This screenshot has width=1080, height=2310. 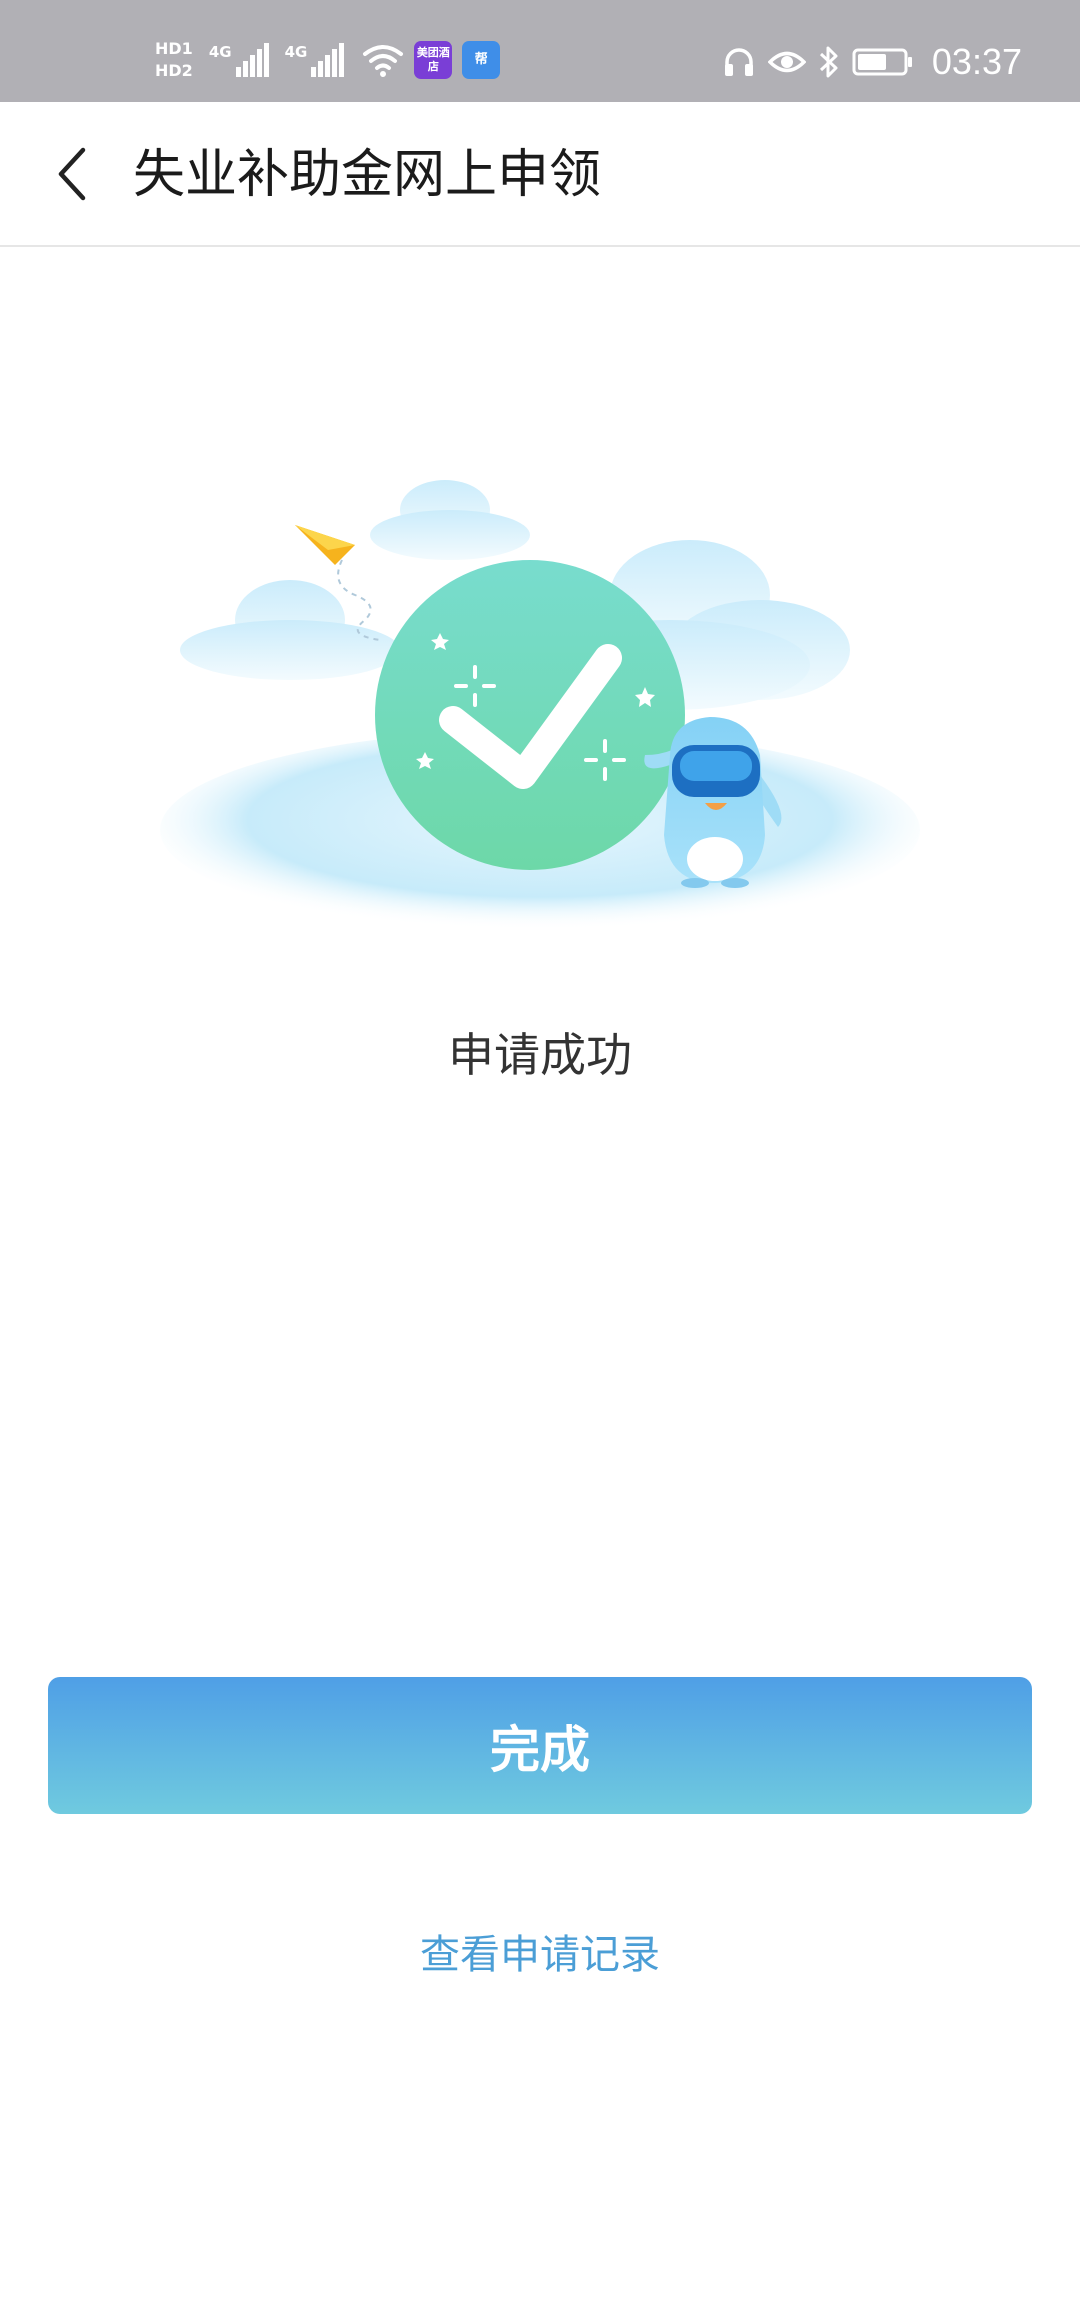 I want to click on helper-app-icon: 帮, so click(x=481, y=60).